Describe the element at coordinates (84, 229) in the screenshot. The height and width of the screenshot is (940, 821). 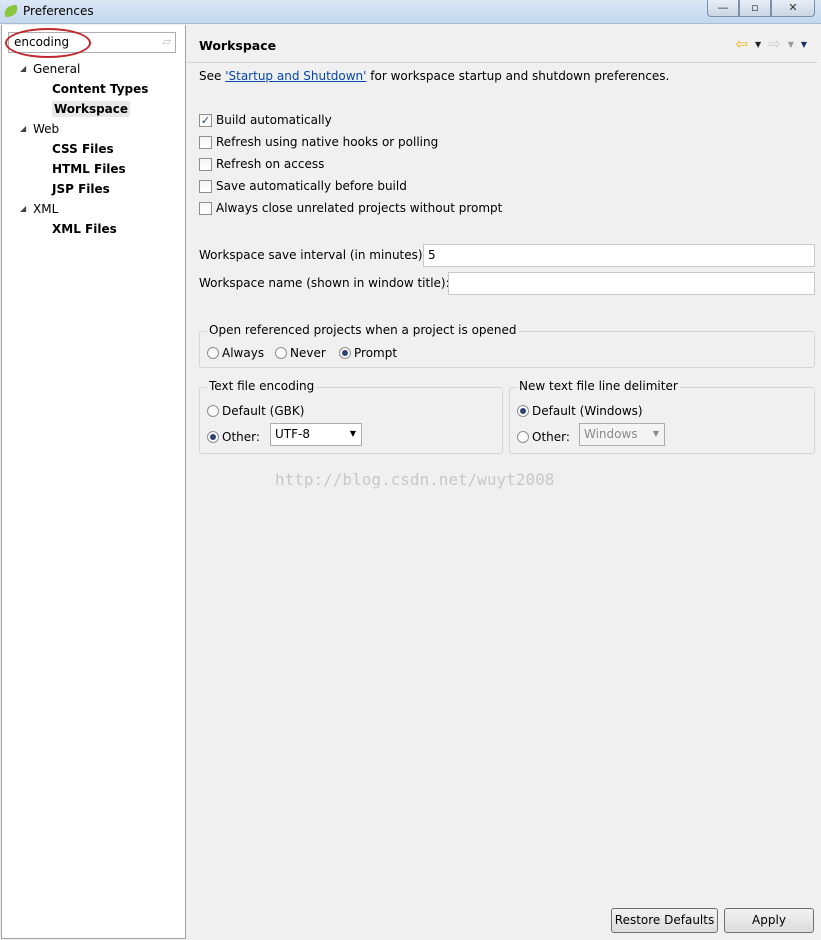
I see `tree-label: XML Files` at that location.